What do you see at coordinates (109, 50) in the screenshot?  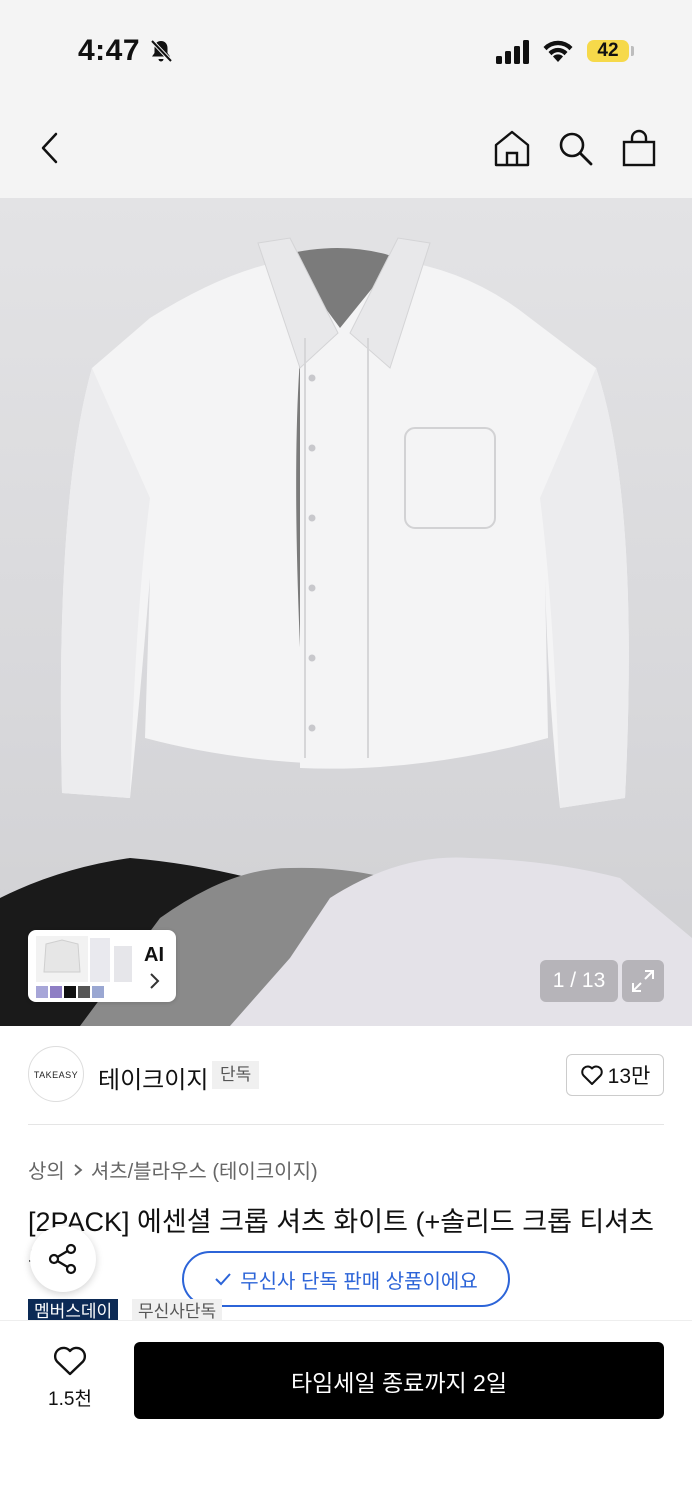 I see `status-time: 4:47` at bounding box center [109, 50].